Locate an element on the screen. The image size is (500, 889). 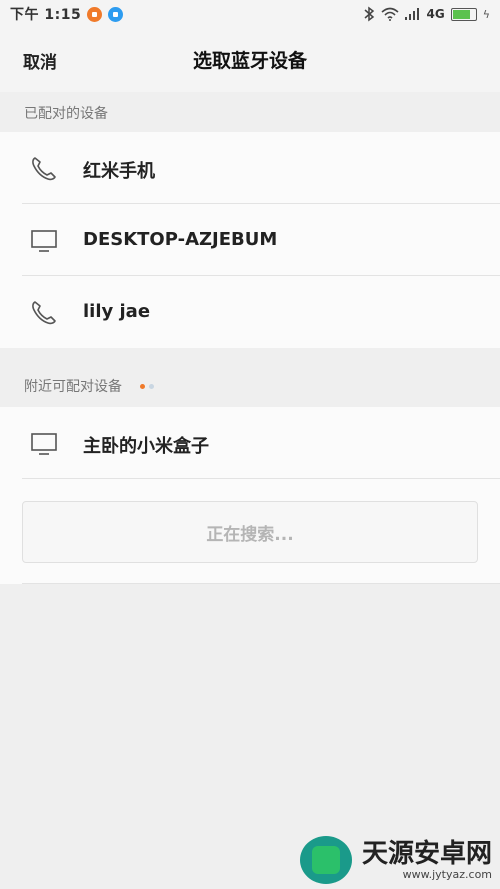
nearby-section-title: 附近可配对设备 is located at coordinates (73, 387).